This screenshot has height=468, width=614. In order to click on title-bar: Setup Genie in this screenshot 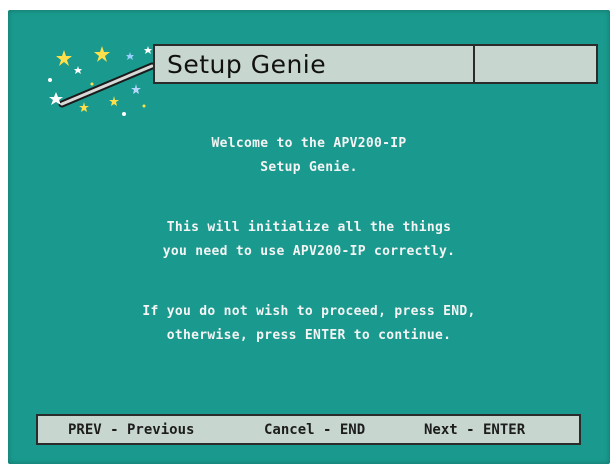, I will do `click(375, 64)`.